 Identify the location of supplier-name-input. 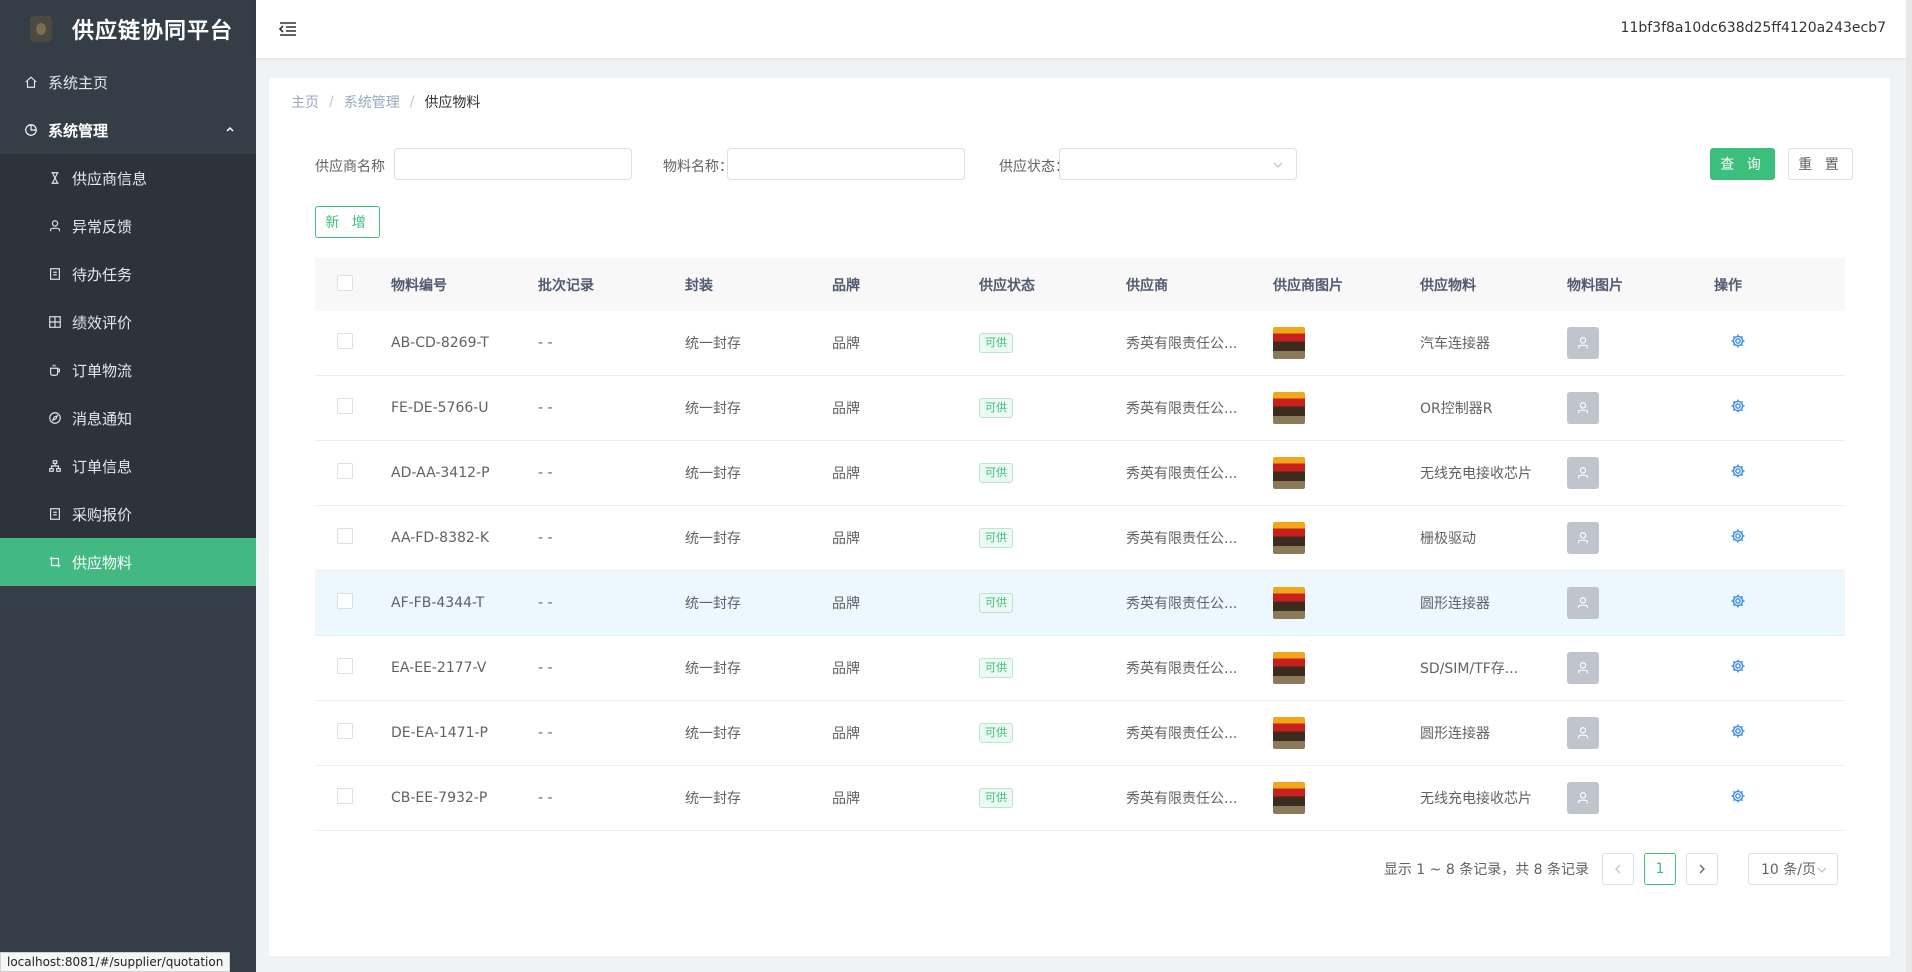
(513, 164).